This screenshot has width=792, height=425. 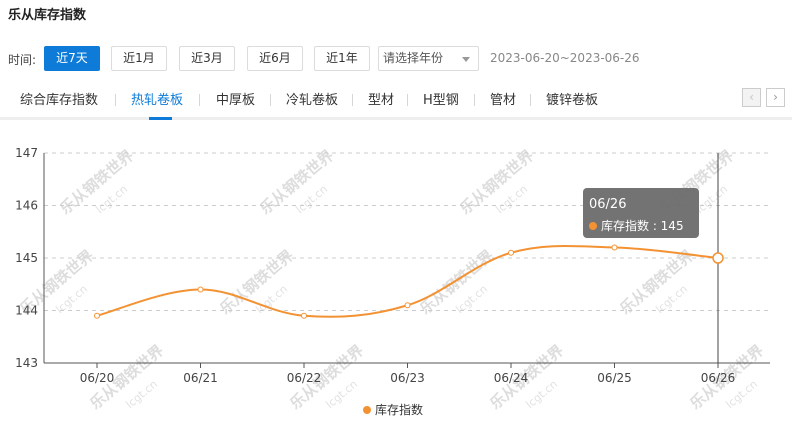 What do you see at coordinates (466, 59) in the screenshot?
I see `caret-down-icon` at bounding box center [466, 59].